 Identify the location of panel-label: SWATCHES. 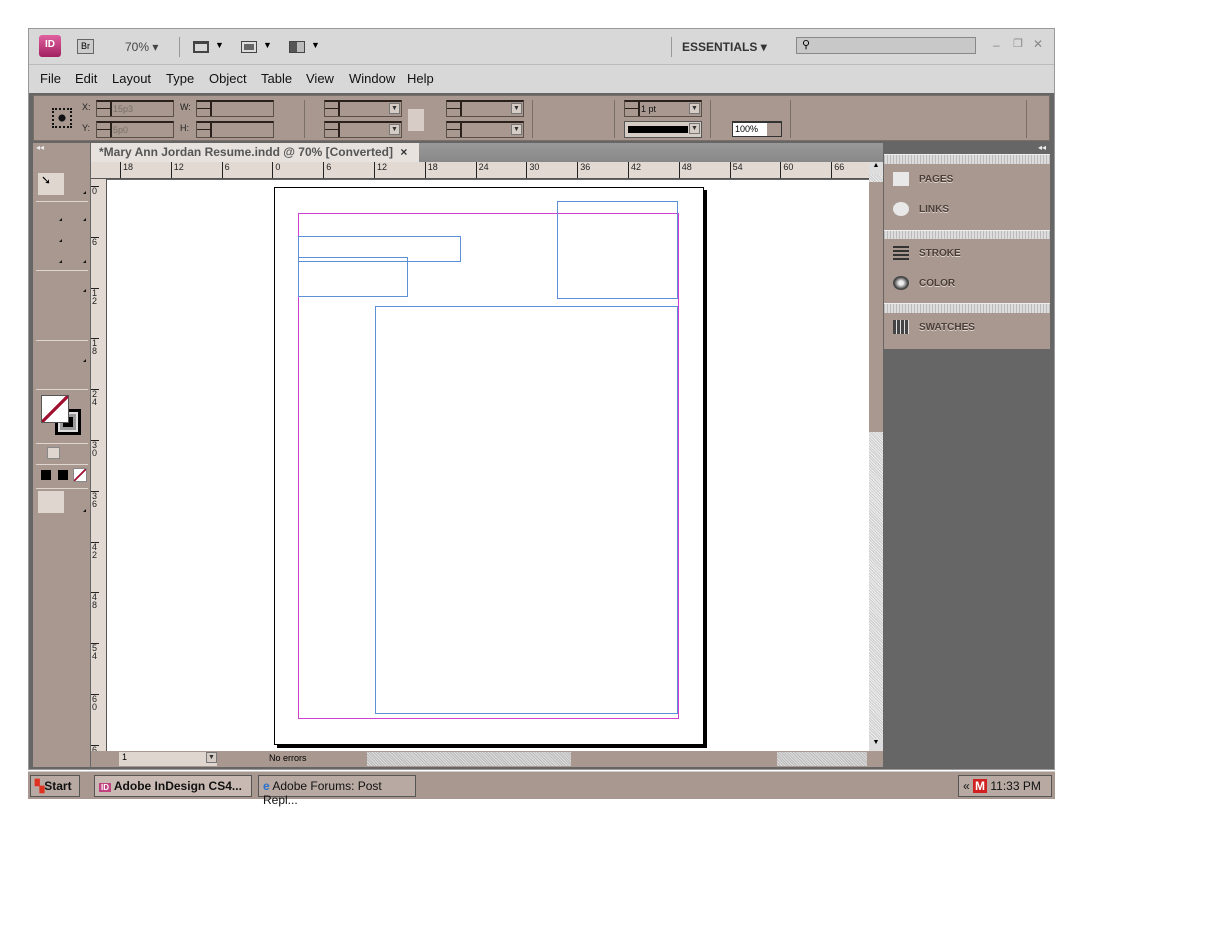
(947, 327).